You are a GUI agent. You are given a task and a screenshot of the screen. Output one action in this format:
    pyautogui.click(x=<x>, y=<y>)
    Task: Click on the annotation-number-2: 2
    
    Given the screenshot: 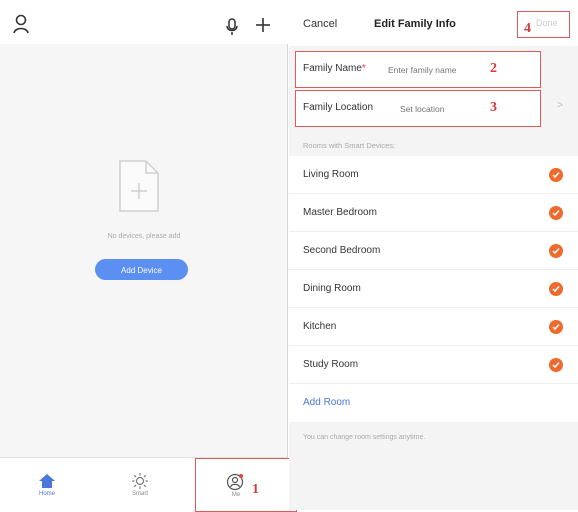 What is the action you would take?
    pyautogui.click(x=493, y=68)
    